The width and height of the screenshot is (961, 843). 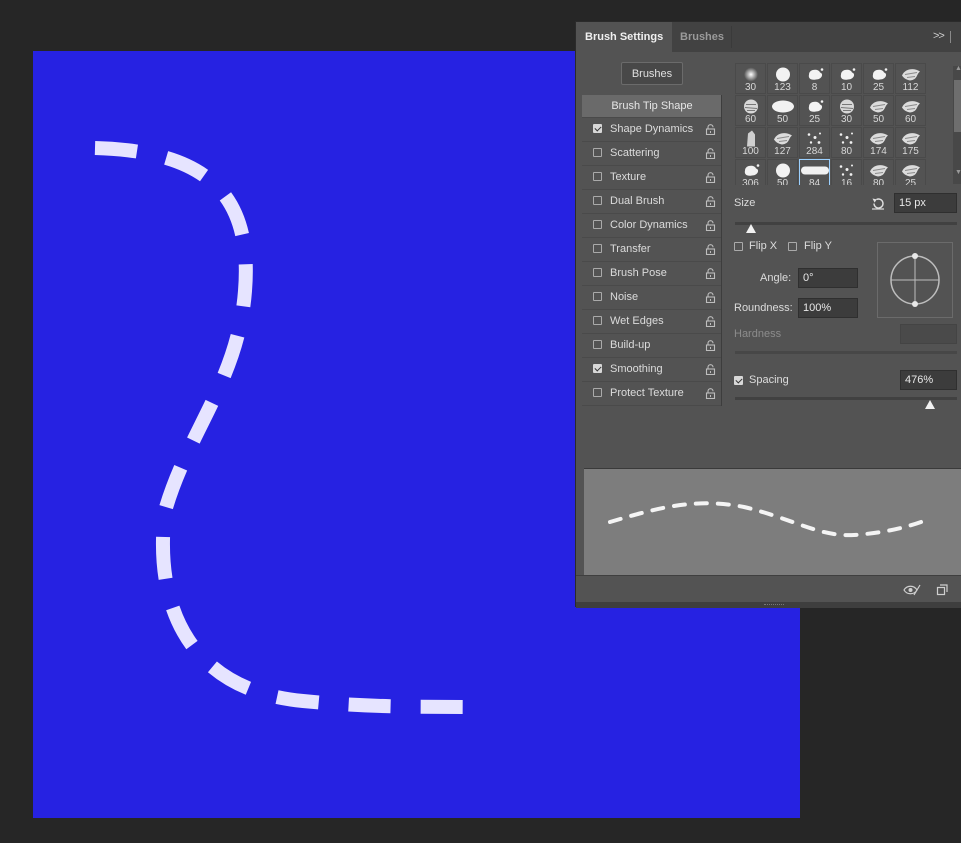 What do you see at coordinates (738, 246) in the screenshot?
I see `flip-x-checkbox` at bounding box center [738, 246].